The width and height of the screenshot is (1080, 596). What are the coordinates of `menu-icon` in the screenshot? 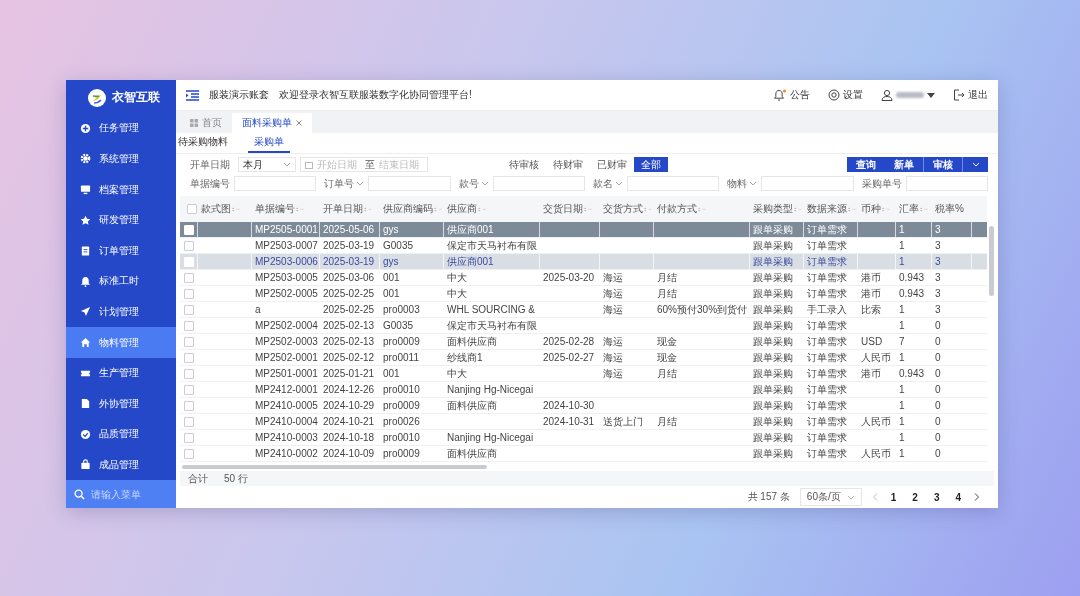 It's located at (192, 95).